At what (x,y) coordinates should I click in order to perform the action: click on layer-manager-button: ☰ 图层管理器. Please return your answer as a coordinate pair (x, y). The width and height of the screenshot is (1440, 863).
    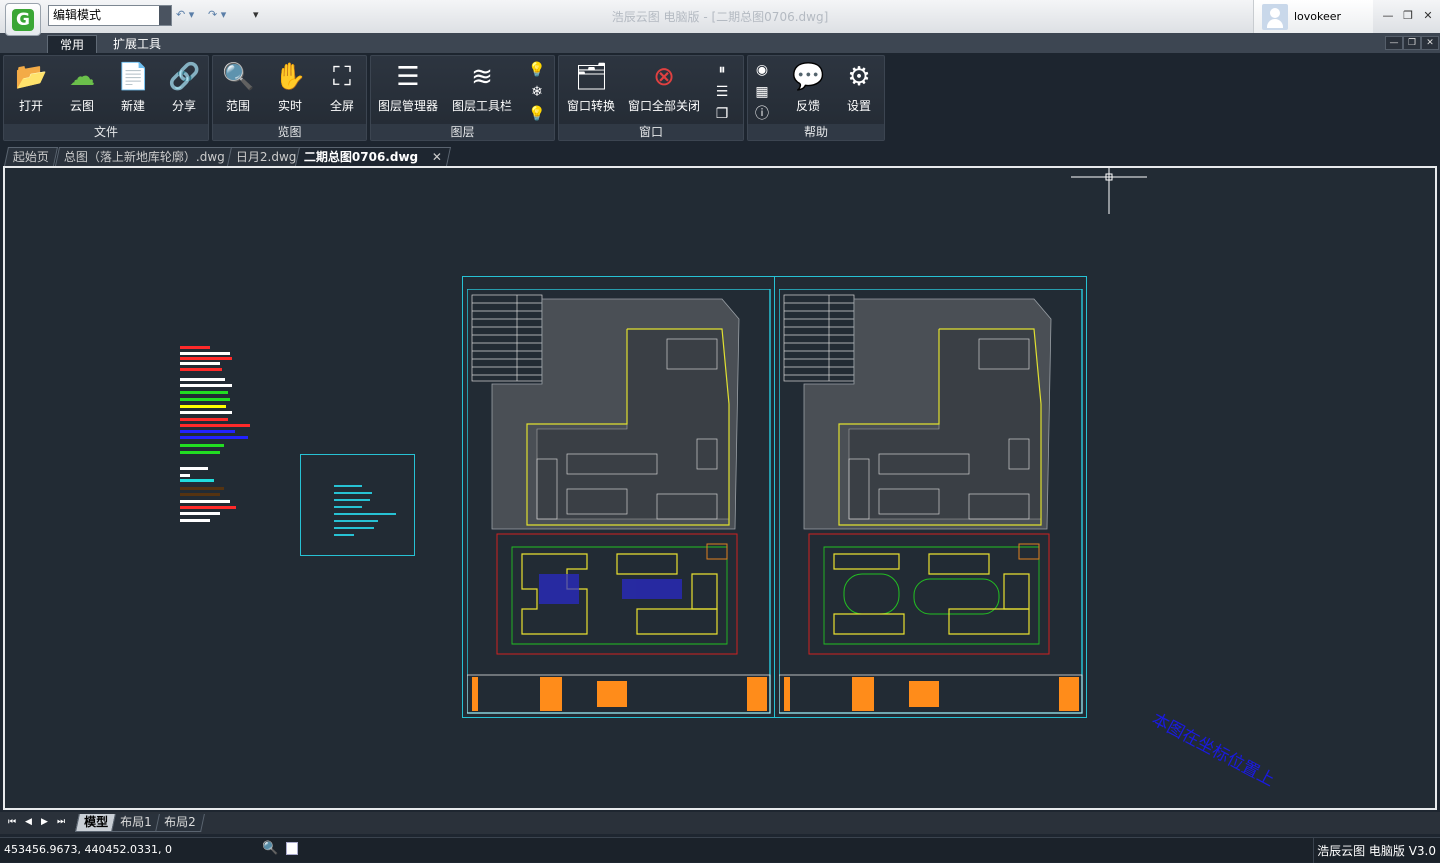
    Looking at the image, I should click on (408, 87).